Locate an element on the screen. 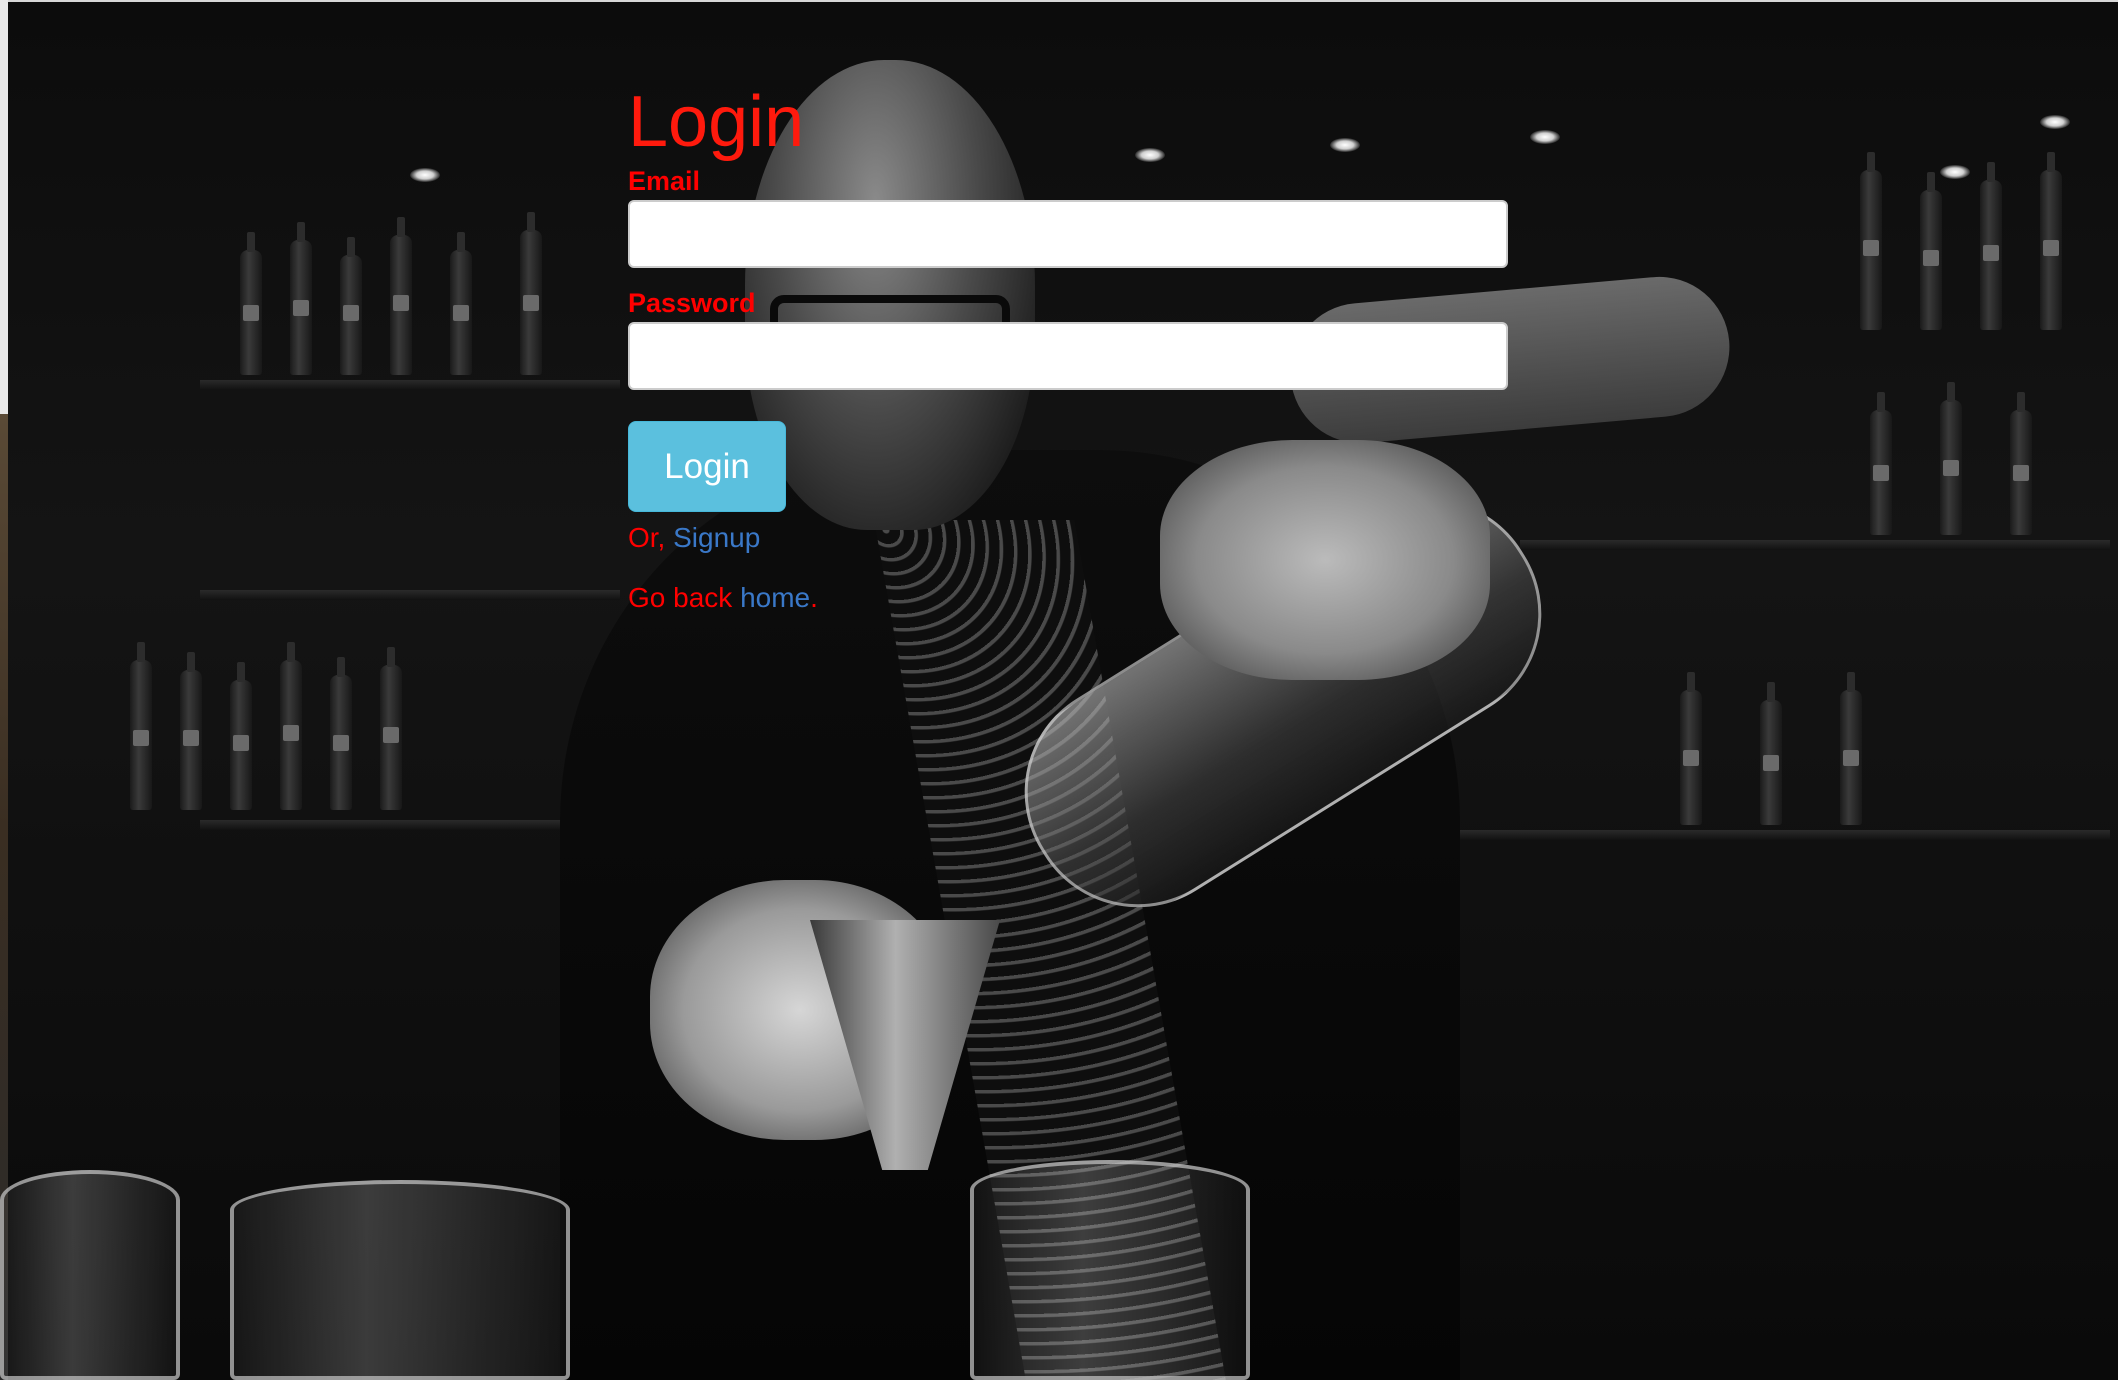  home-link: home is located at coordinates (775, 597).